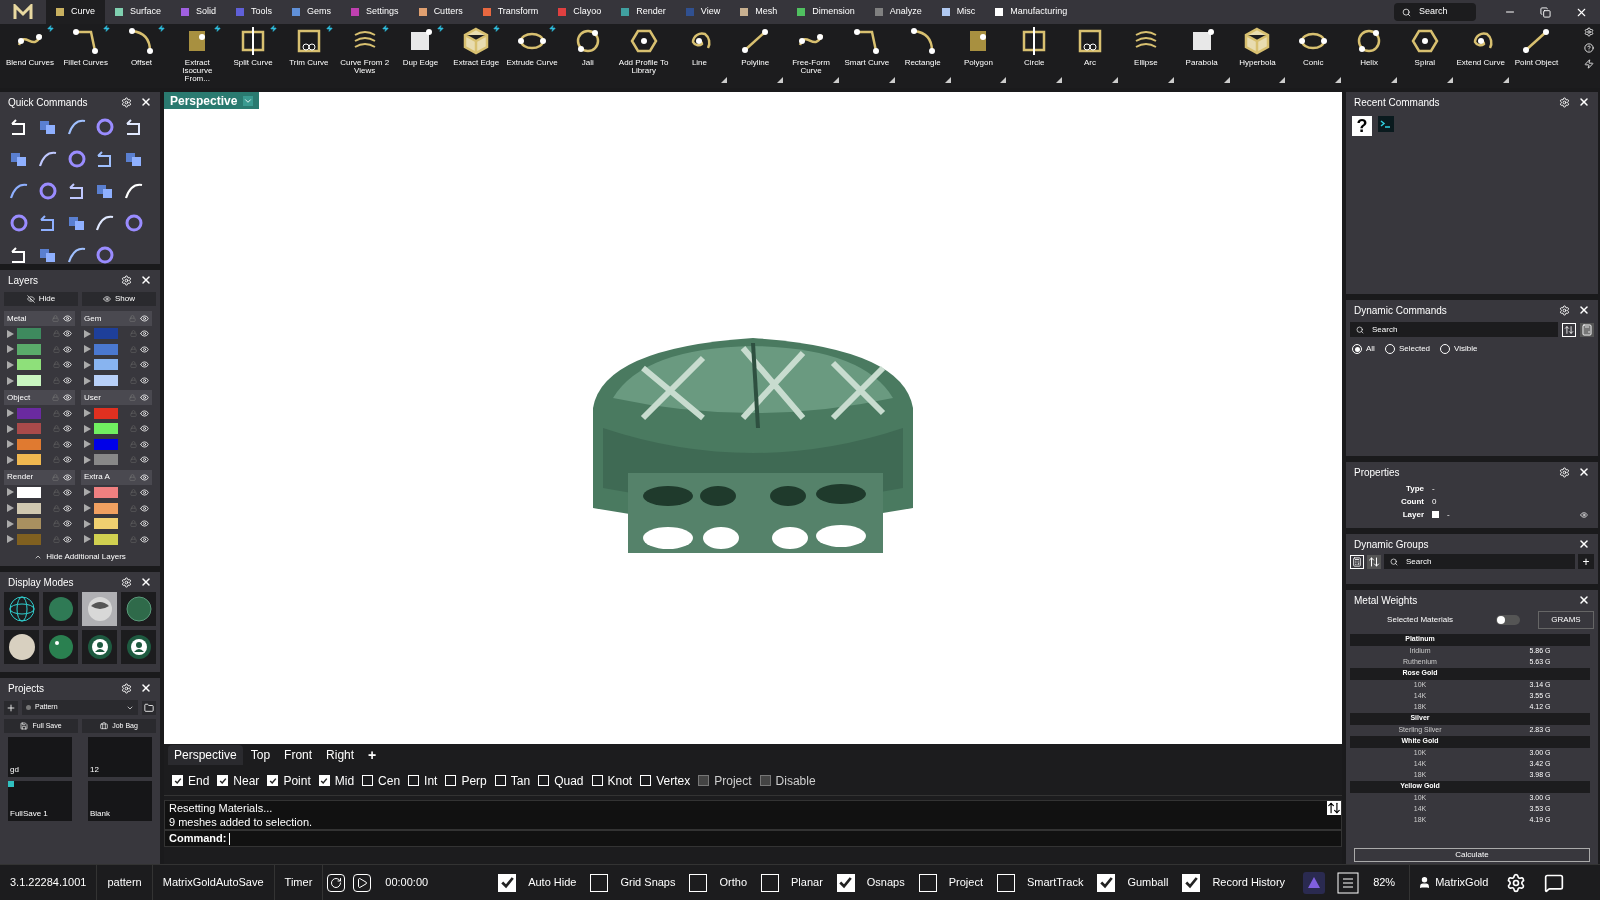  Describe the element at coordinates (795, 781) in the screenshot. I see `snap-label: Disable` at that location.